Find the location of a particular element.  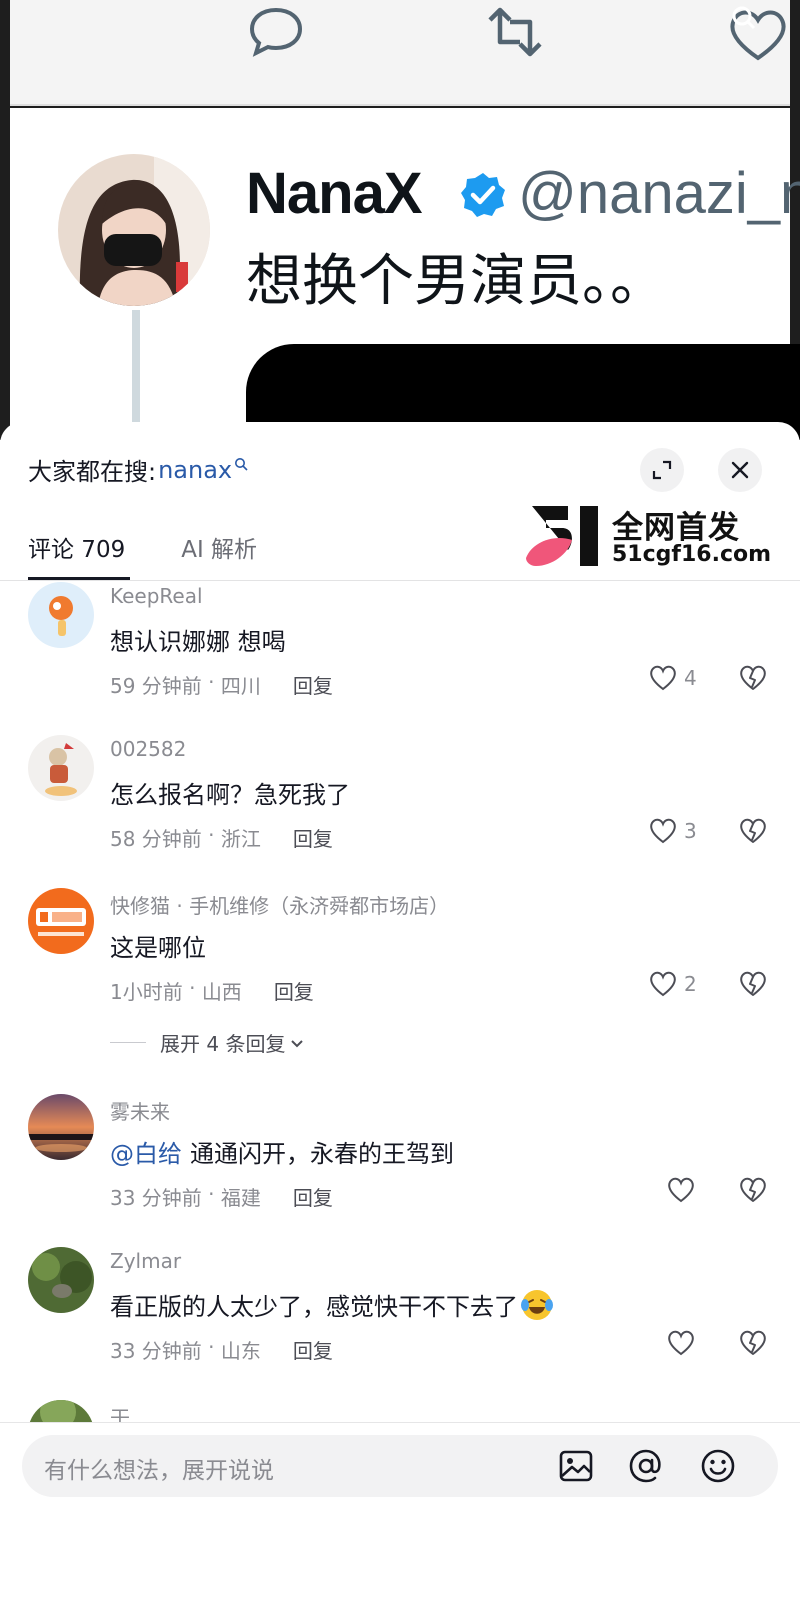

comment-text: 怎么报名啊？急死我了 is located at coordinates (230, 795).